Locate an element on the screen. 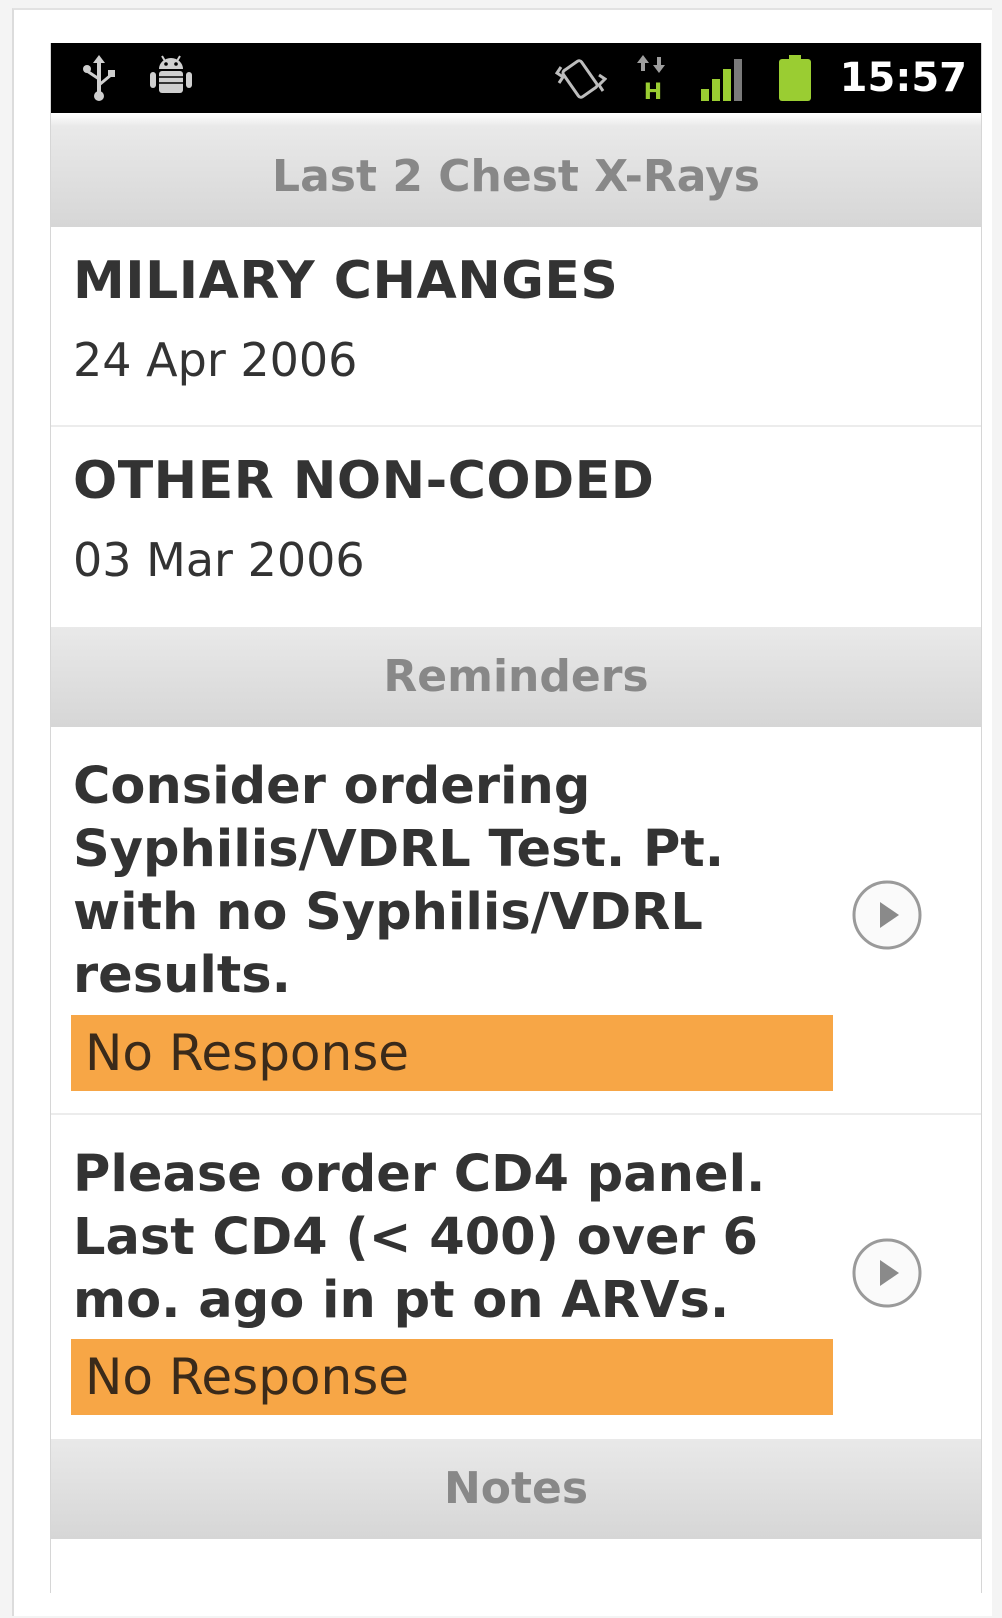 The width and height of the screenshot is (1002, 1618). svg-text: H is located at coordinates (653, 91).